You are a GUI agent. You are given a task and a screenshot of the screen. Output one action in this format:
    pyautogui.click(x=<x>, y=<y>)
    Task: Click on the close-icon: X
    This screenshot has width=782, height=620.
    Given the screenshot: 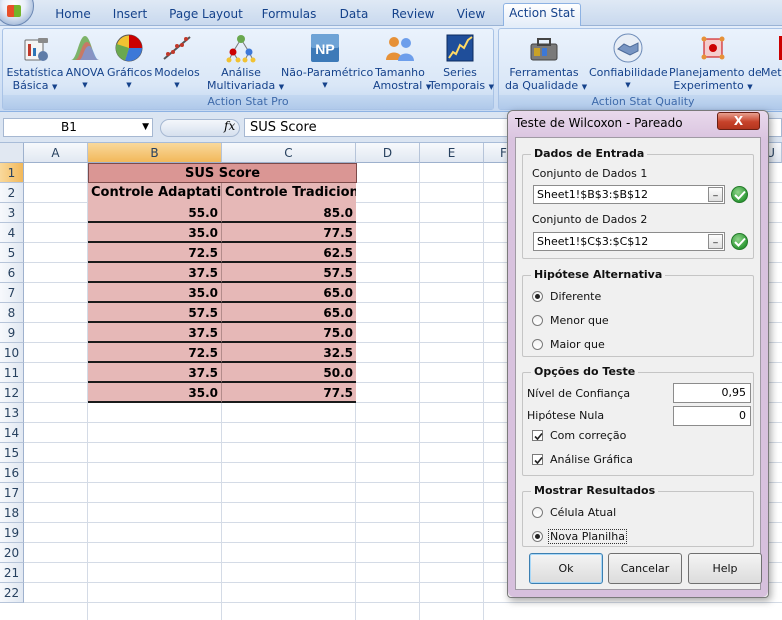 What is the action you would take?
    pyautogui.click(x=738, y=121)
    